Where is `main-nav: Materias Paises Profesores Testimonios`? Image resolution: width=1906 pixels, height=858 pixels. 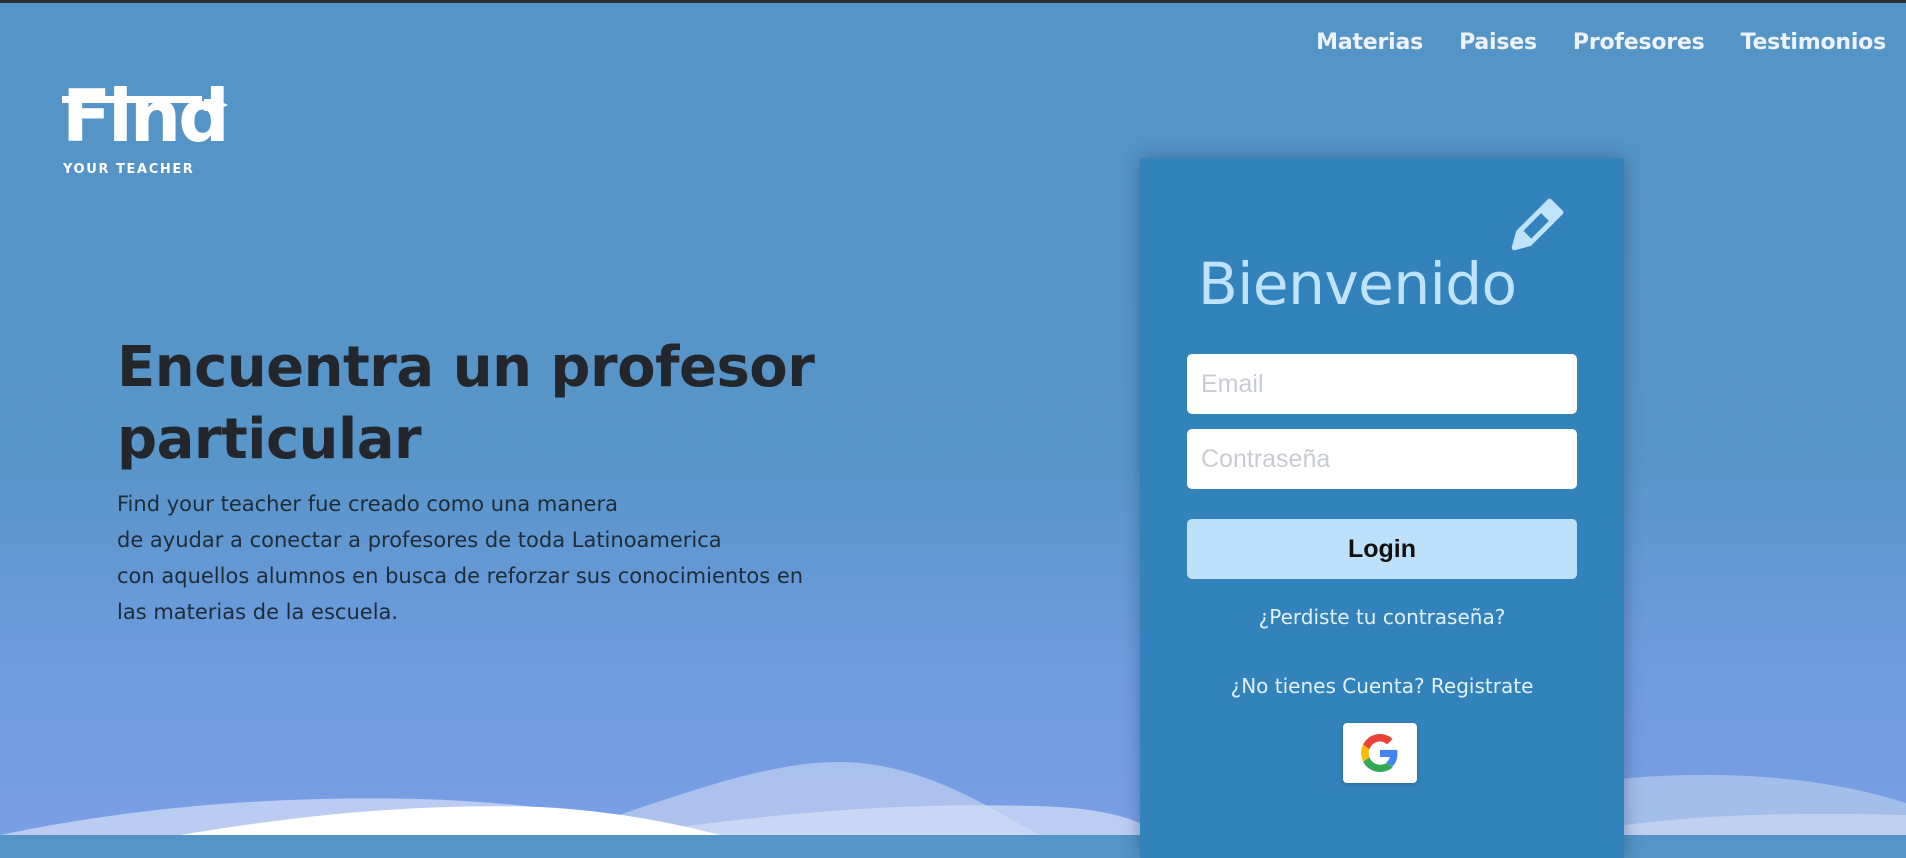
main-nav: Materias Paises Profesores Testimonios is located at coordinates (1601, 42).